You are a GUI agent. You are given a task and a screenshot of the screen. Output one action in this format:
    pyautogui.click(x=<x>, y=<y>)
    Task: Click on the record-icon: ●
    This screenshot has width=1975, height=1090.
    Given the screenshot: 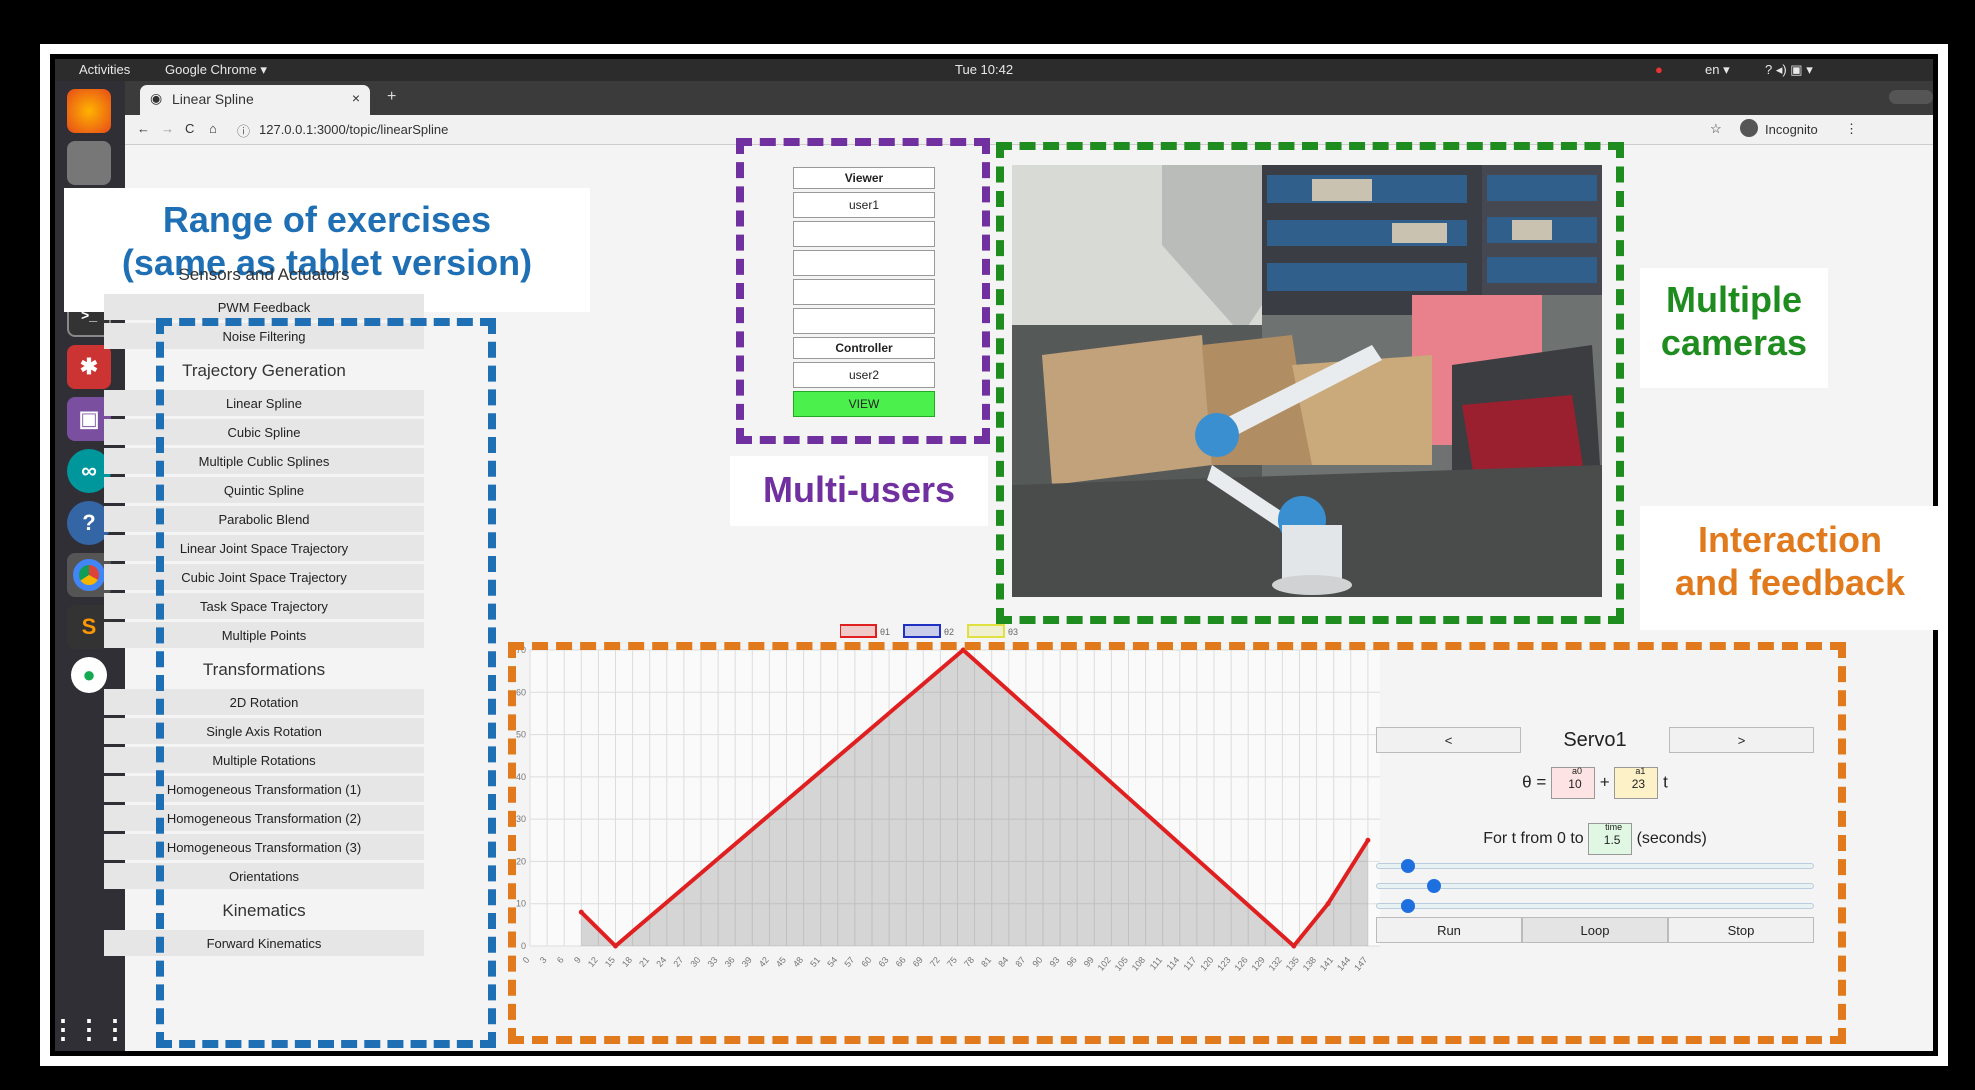 What is the action you would take?
    pyautogui.click(x=1659, y=69)
    